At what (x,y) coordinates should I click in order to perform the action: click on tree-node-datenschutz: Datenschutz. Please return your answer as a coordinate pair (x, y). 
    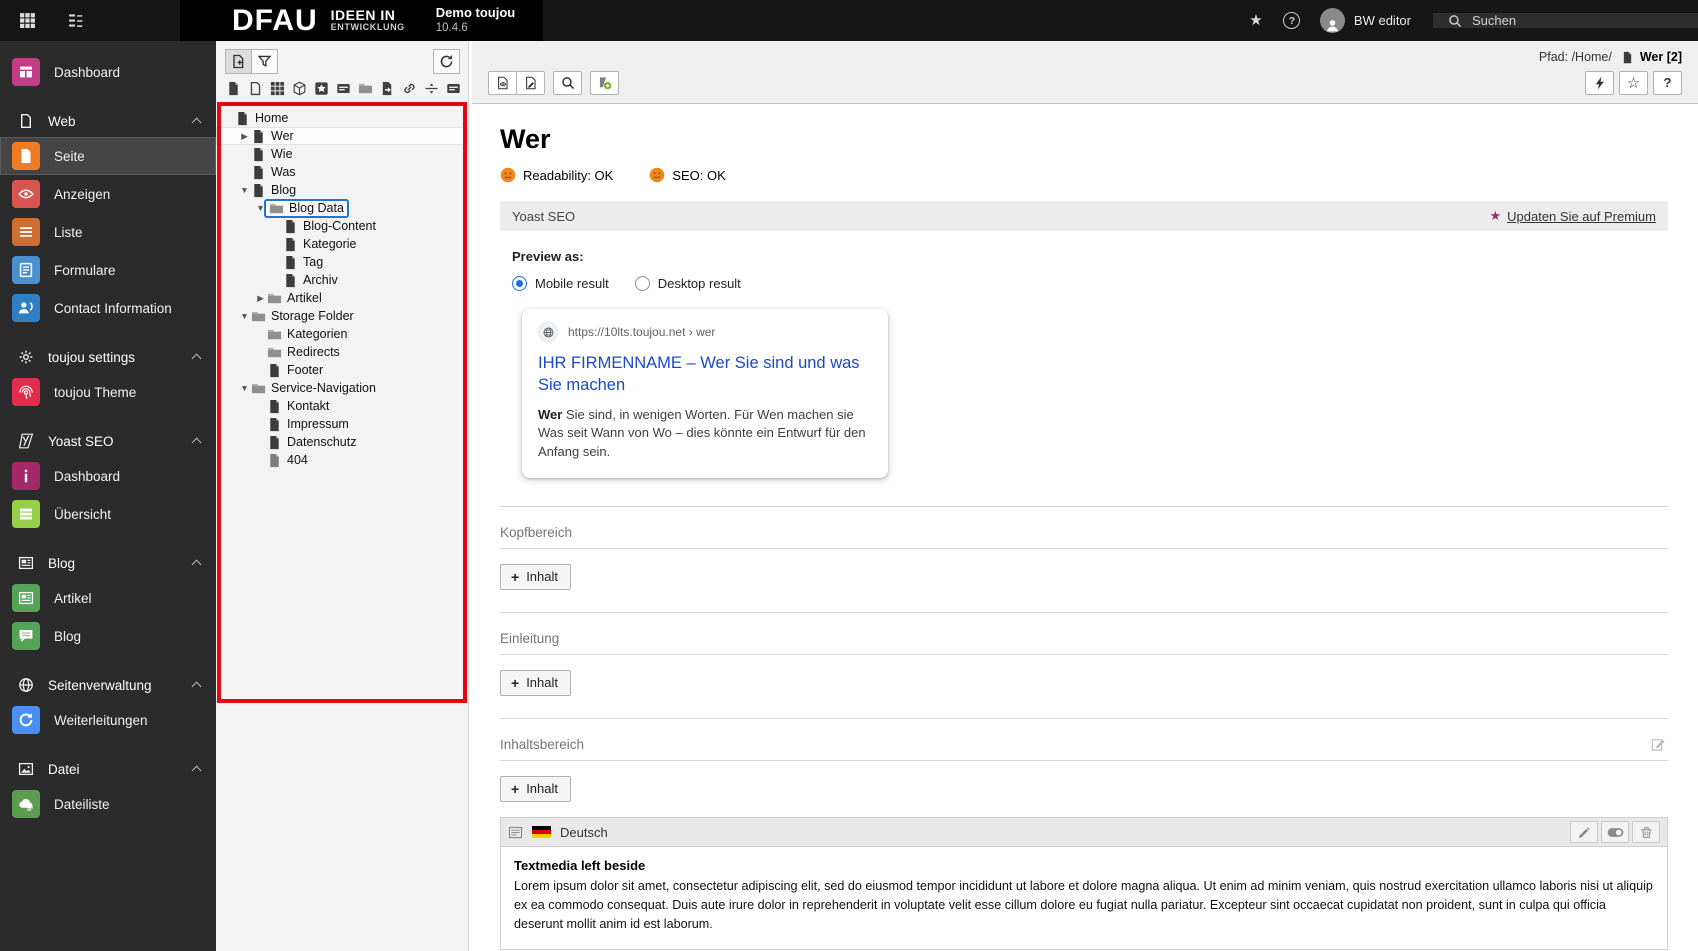
    Looking at the image, I should click on (342, 442).